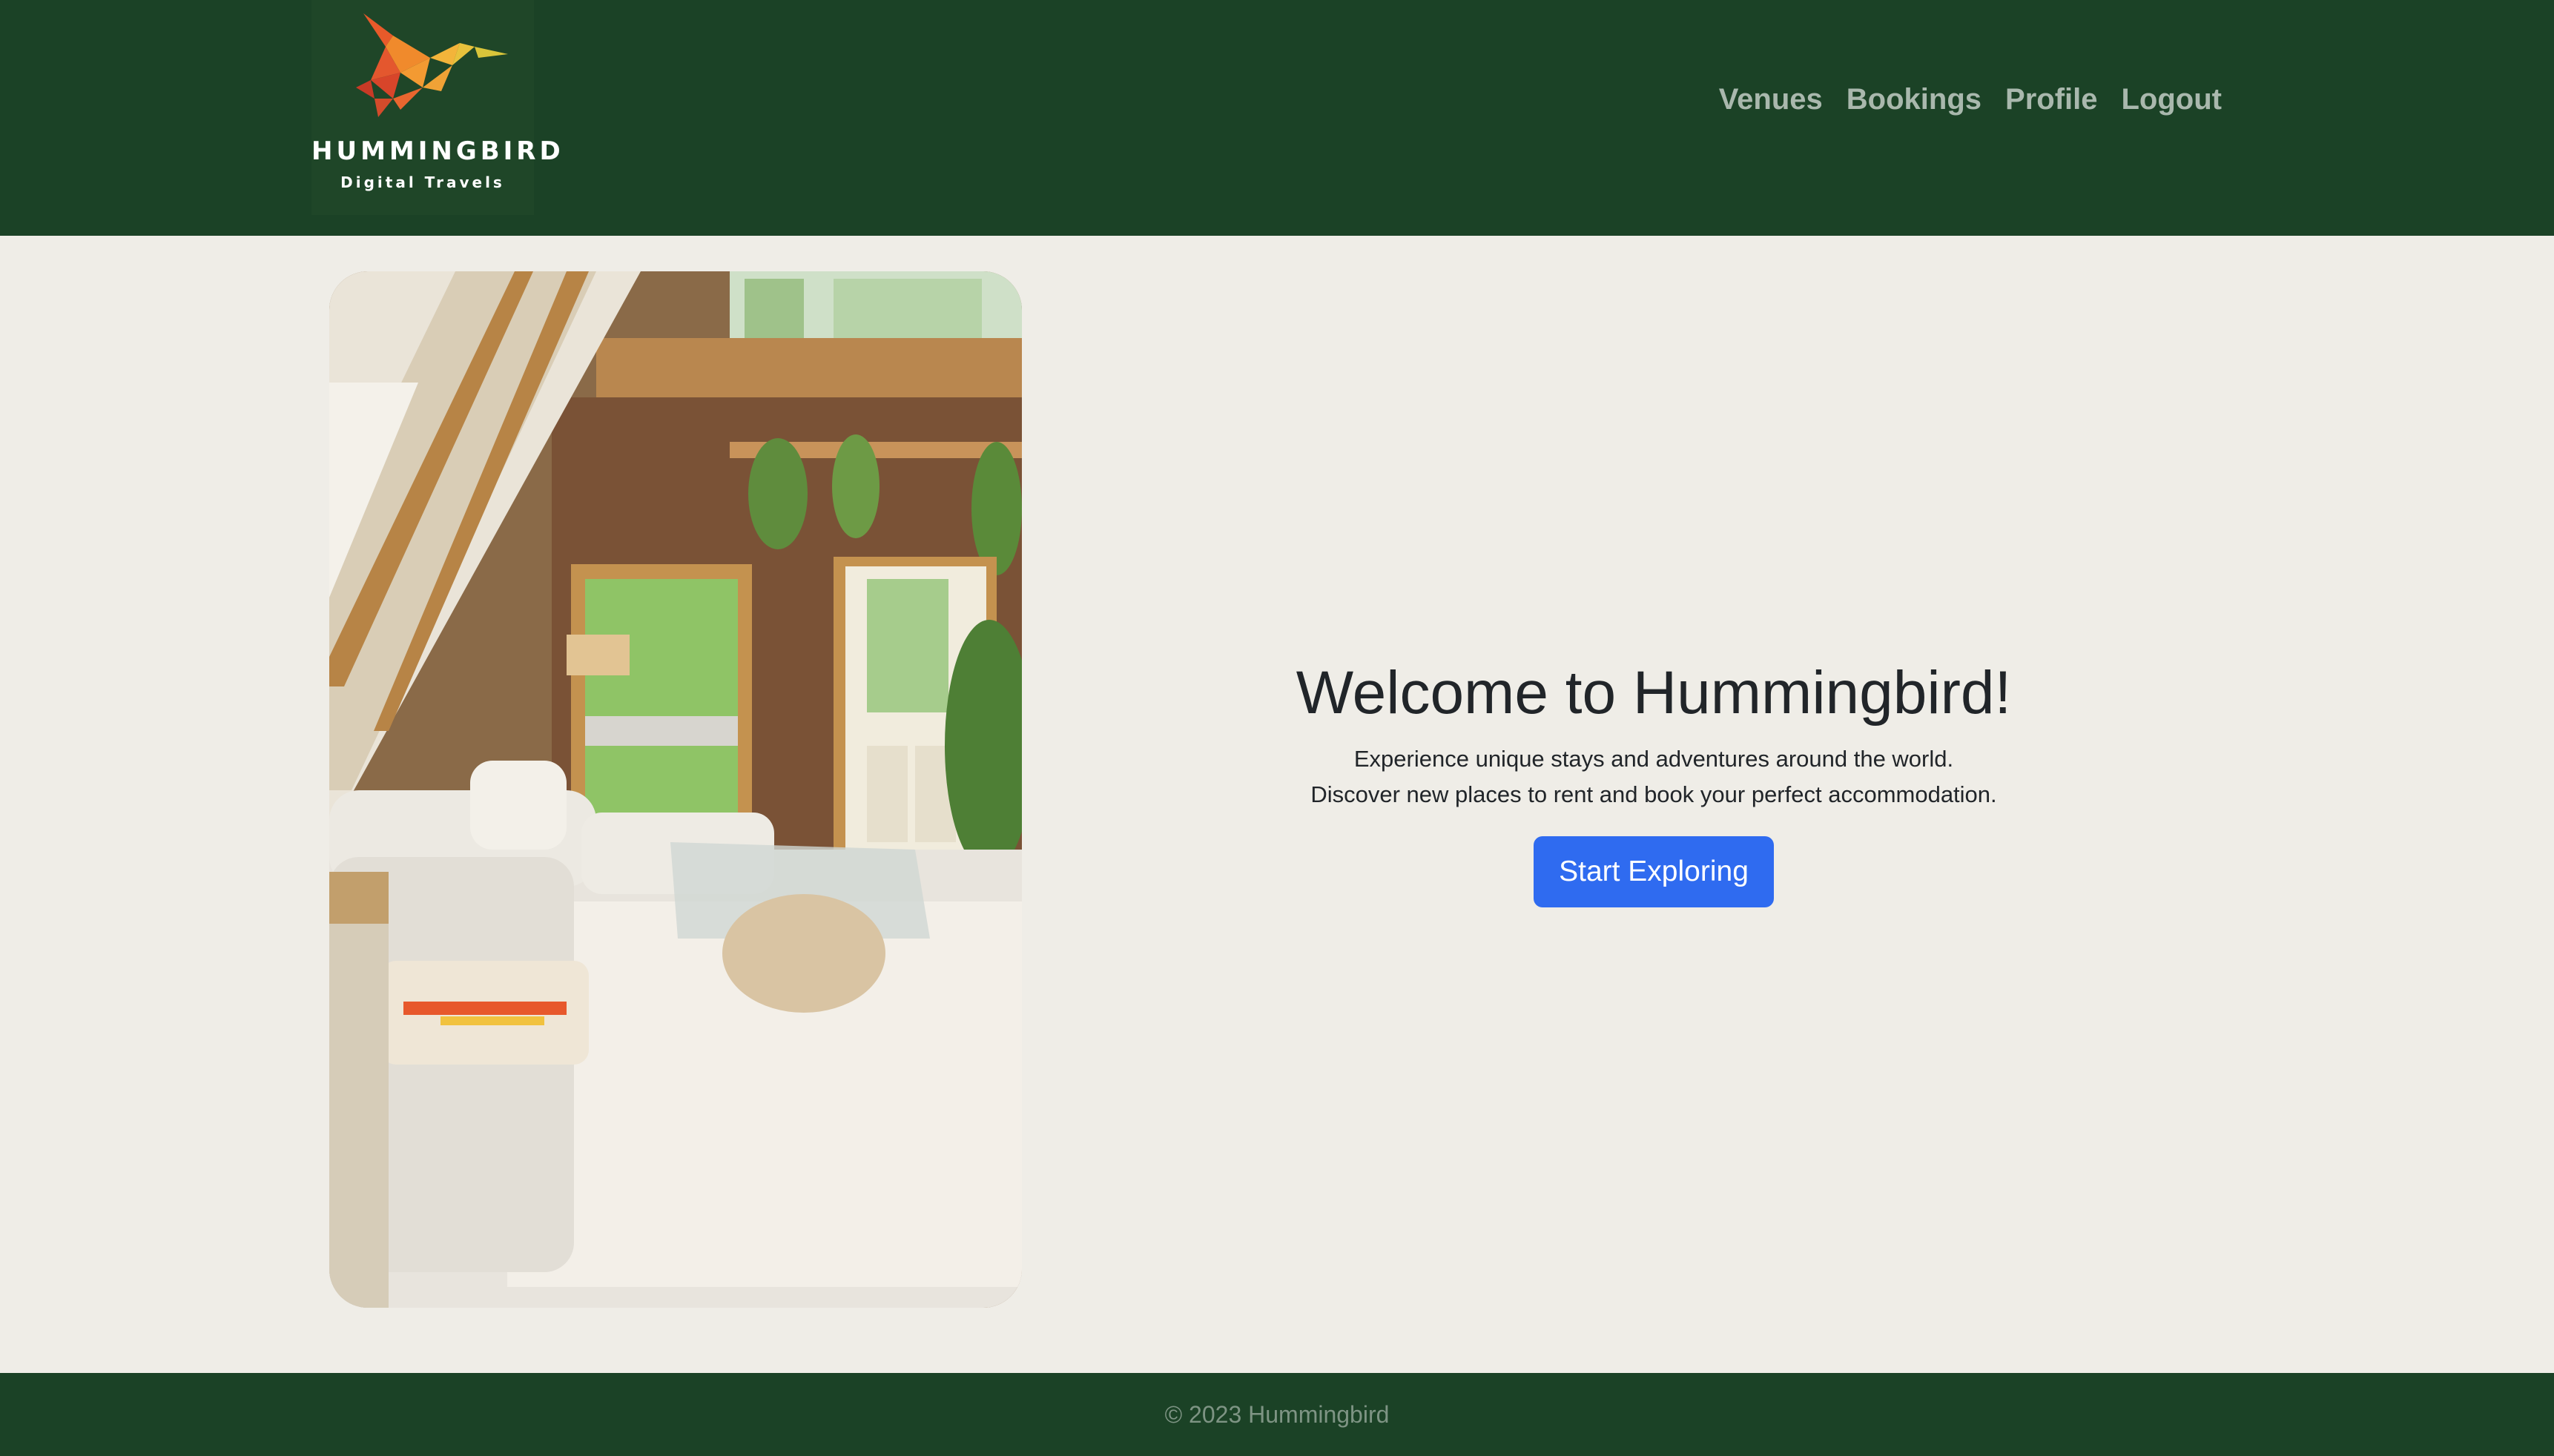 The height and width of the screenshot is (1456, 2554). Describe the element at coordinates (438, 151) in the screenshot. I see `brand-name: HUMMINGBIRD` at that location.